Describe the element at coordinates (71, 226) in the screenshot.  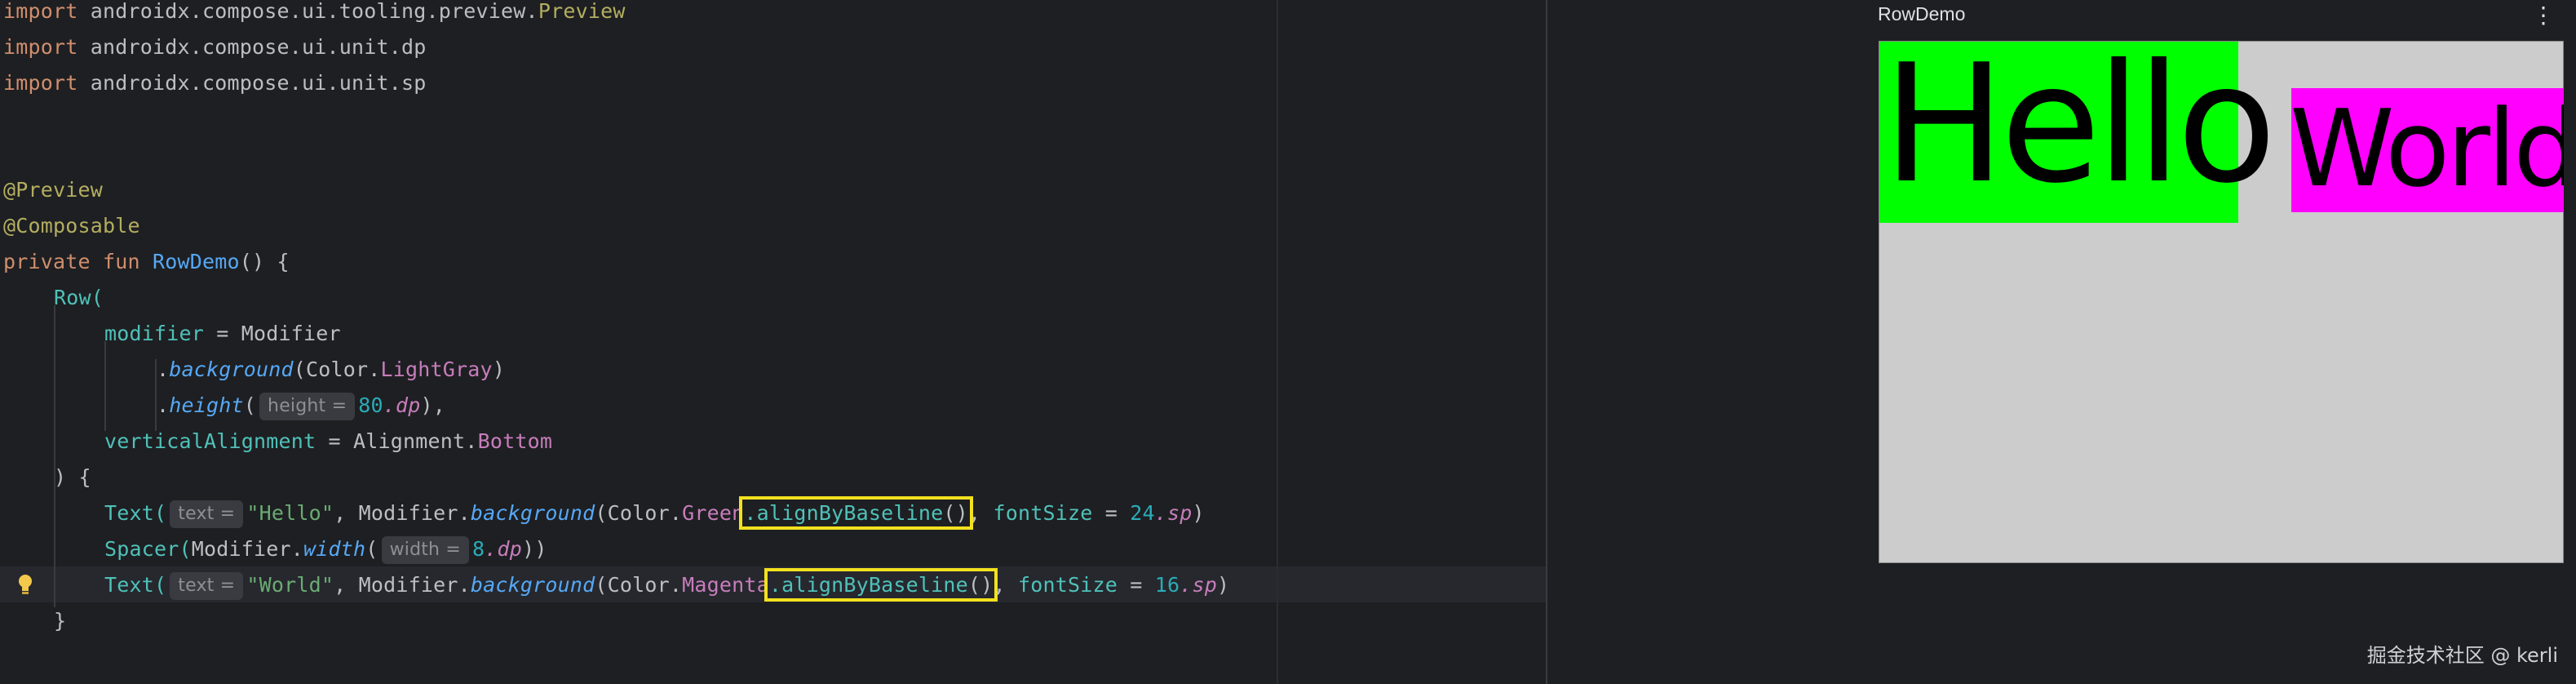
I see `annotation-composable: @Composable` at that location.